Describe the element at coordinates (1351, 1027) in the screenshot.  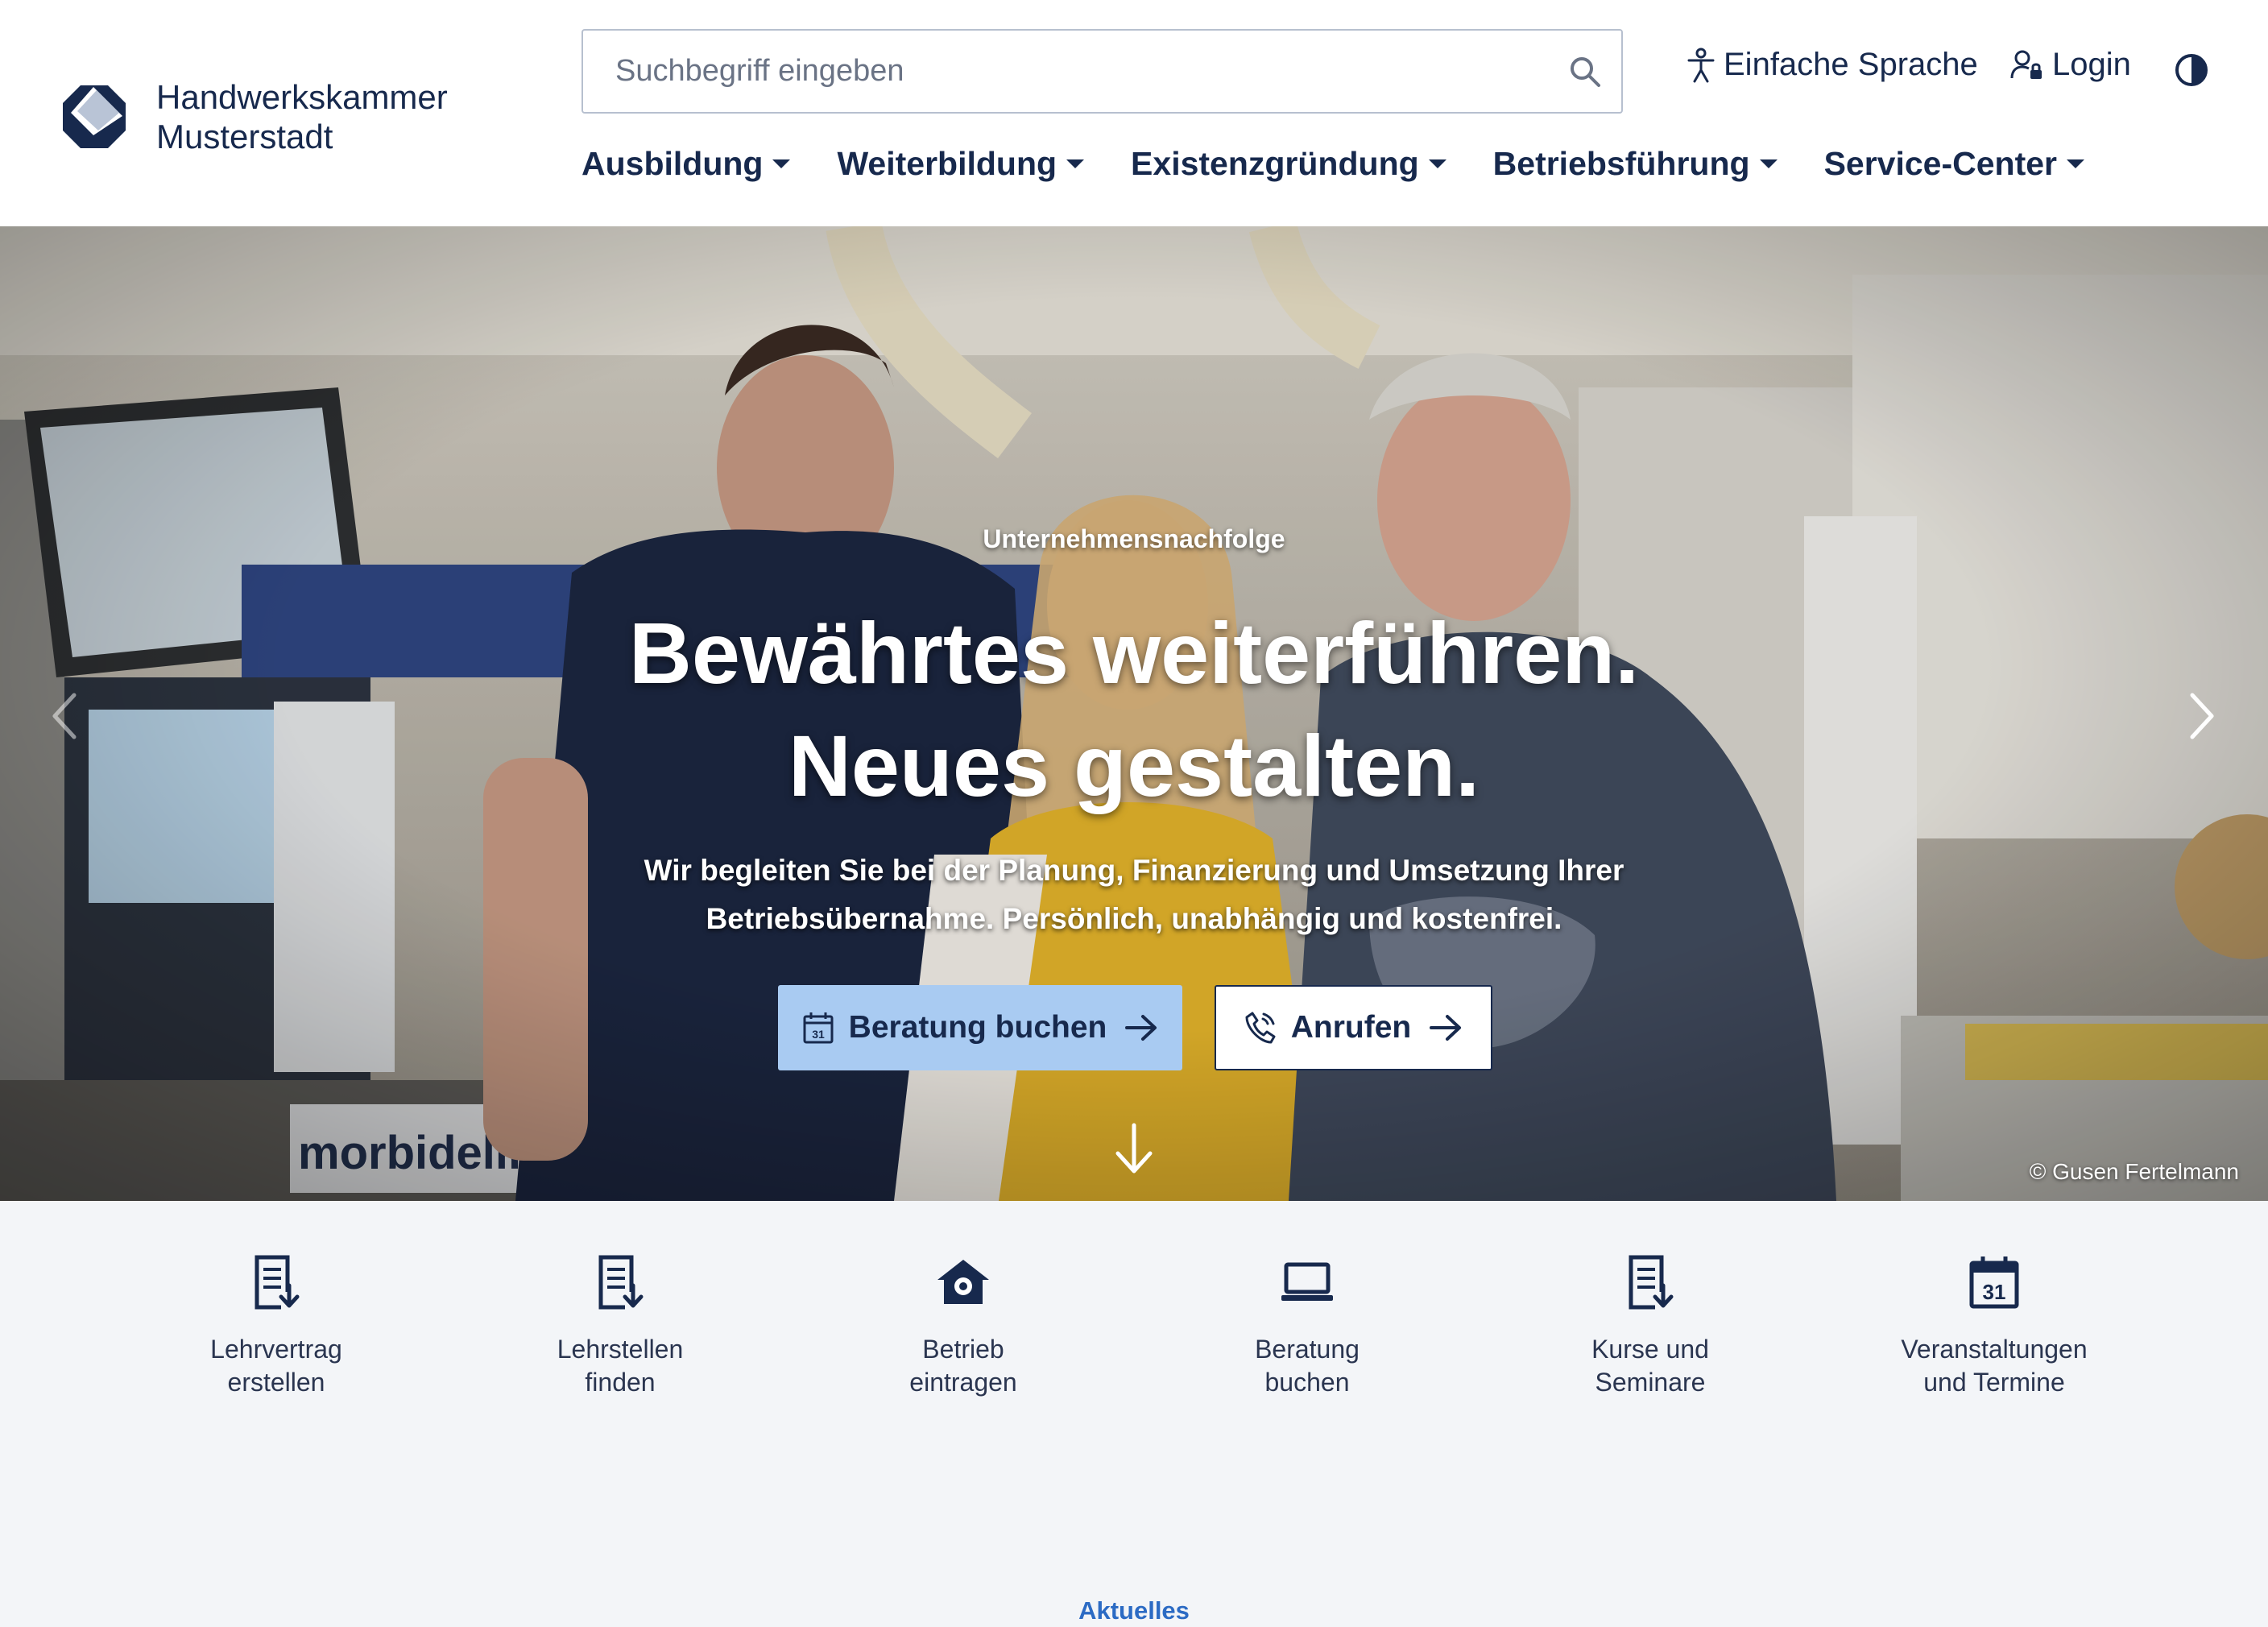
I see `call-label: Anrufen` at that location.